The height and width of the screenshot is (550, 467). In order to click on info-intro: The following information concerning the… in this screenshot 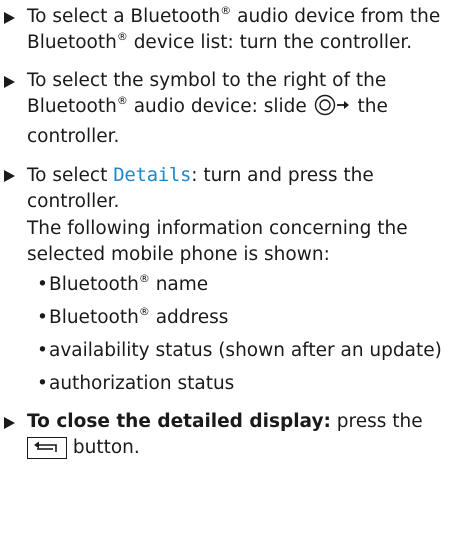, I will do `click(217, 241)`.